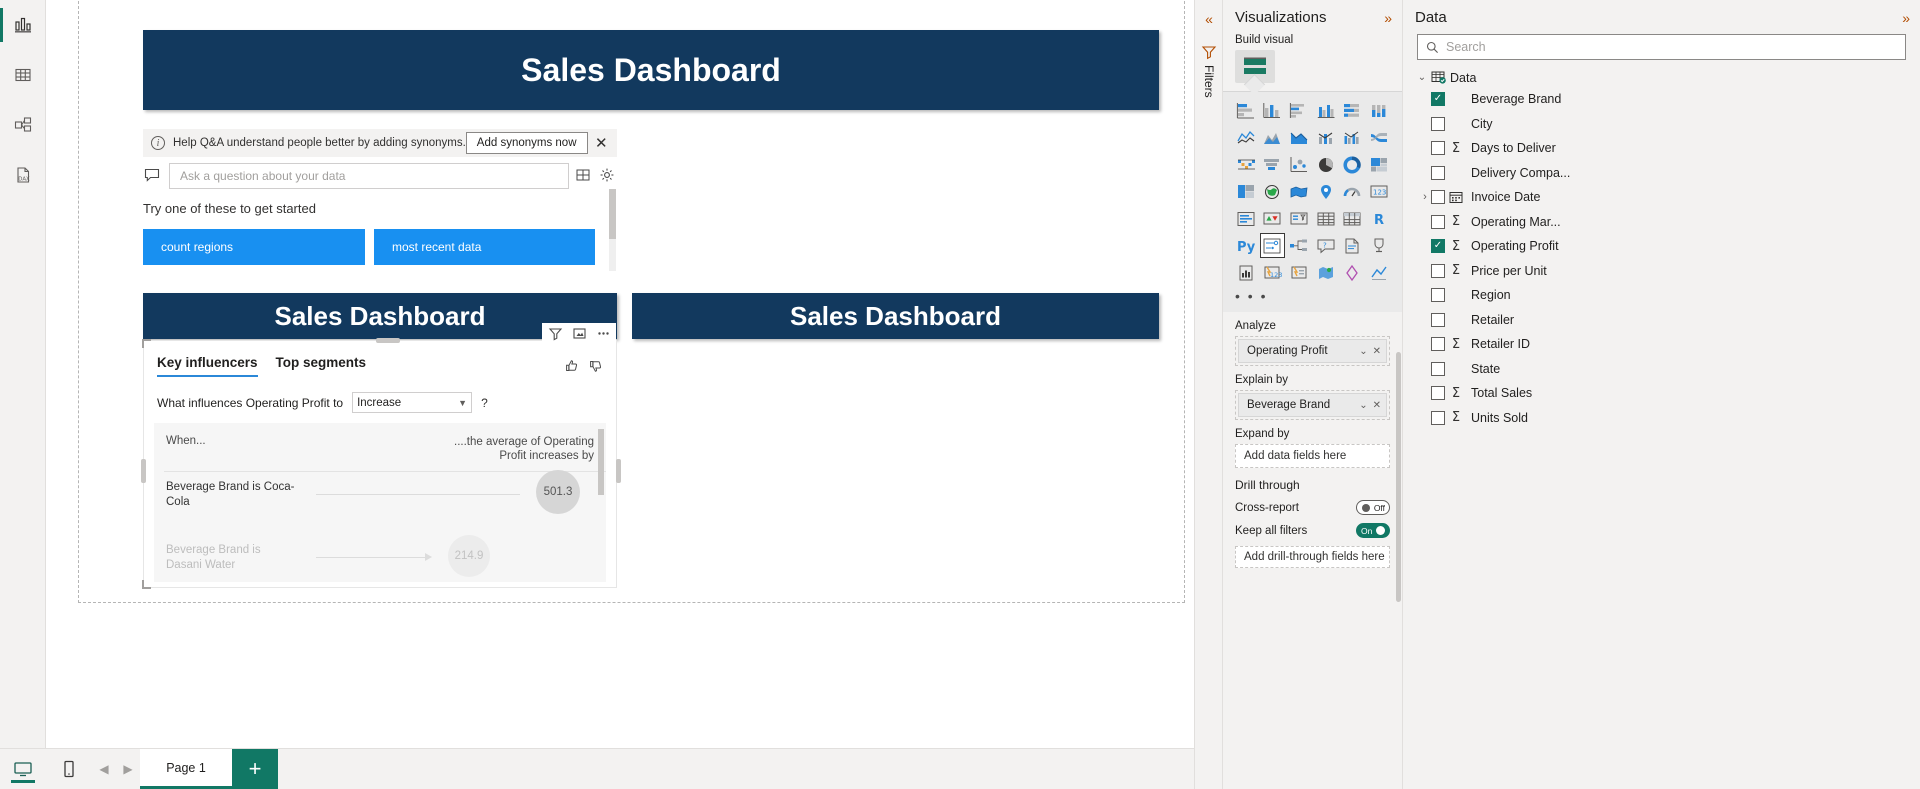  Describe the element at coordinates (1379, 191) in the screenshot. I see `card-icon: 123` at that location.